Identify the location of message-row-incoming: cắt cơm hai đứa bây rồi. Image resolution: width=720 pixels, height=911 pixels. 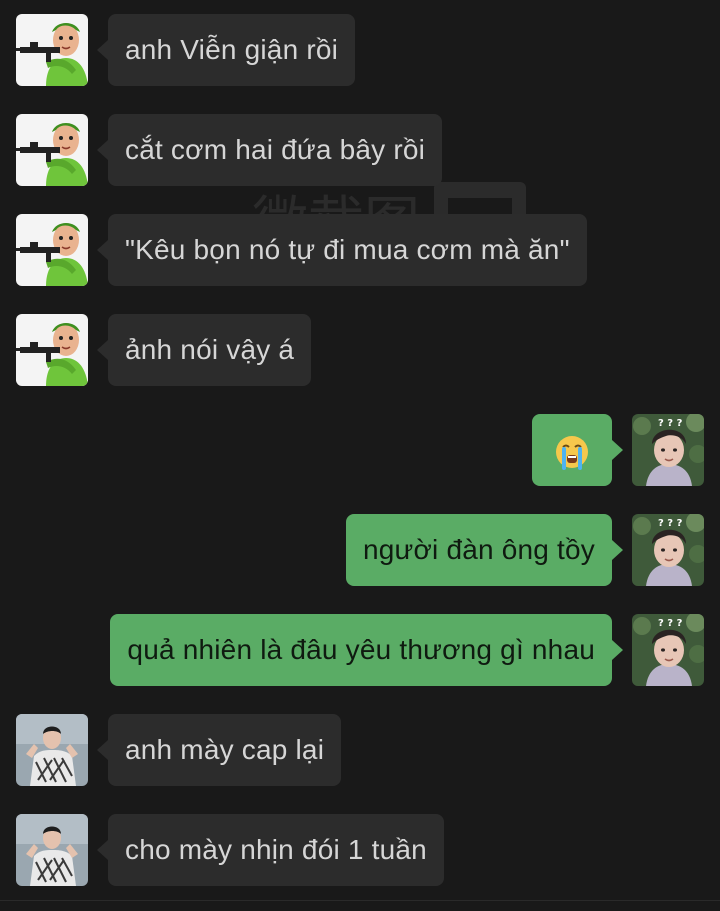
(360, 150).